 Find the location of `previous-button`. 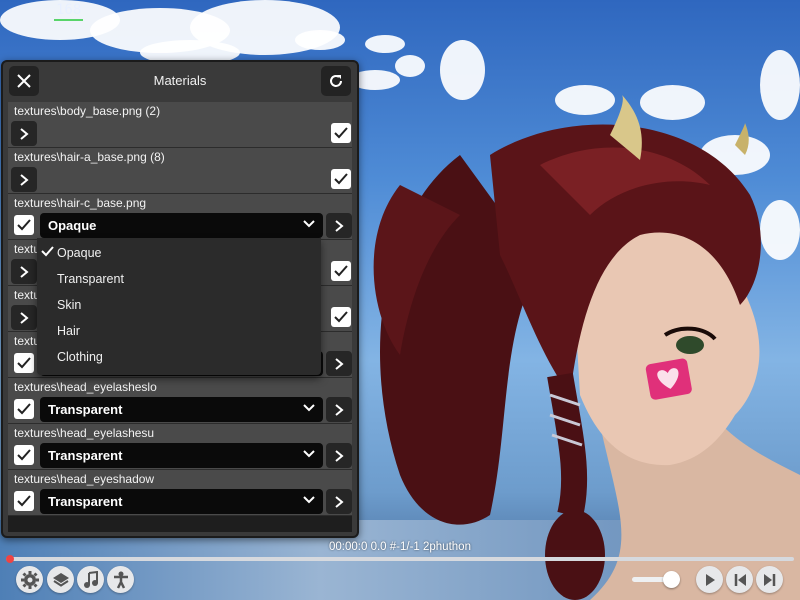

previous-button is located at coordinates (739, 579).